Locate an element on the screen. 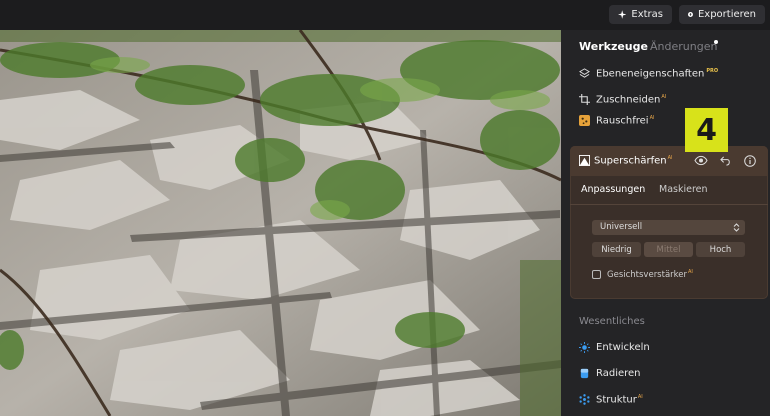 The width and height of the screenshot is (770, 416). tool-label: Zuschneiden is located at coordinates (628, 100).